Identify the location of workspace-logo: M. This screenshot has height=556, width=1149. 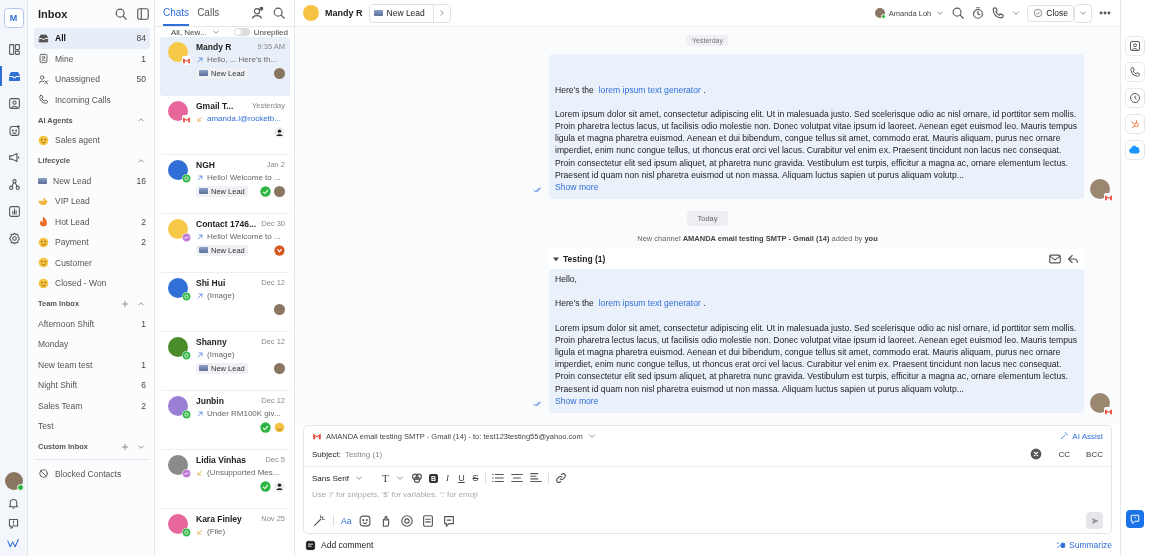
(13, 18).